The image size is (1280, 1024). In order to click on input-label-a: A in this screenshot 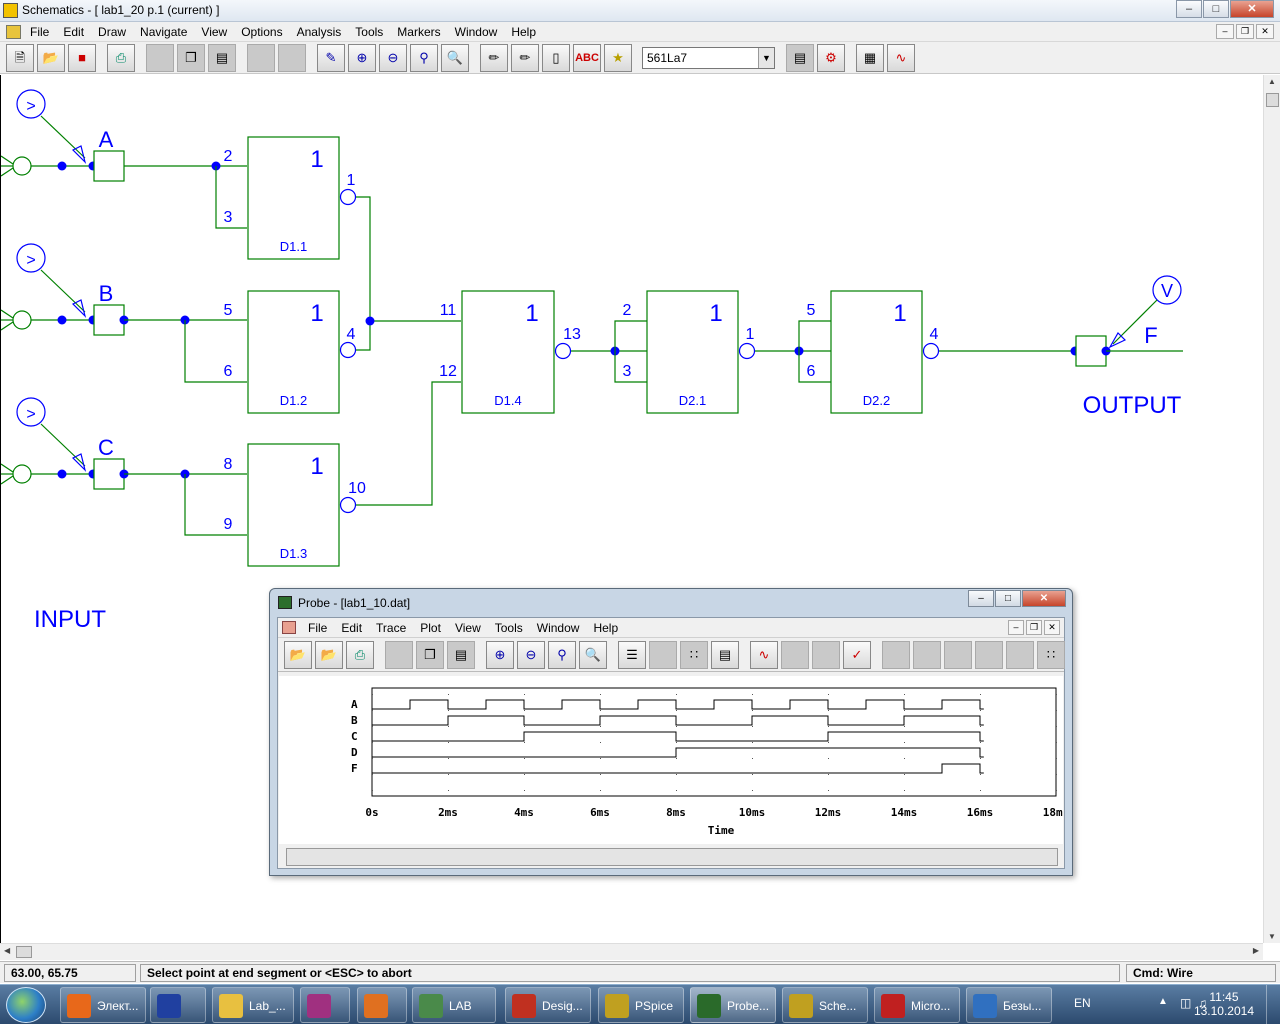, I will do `click(106, 139)`.